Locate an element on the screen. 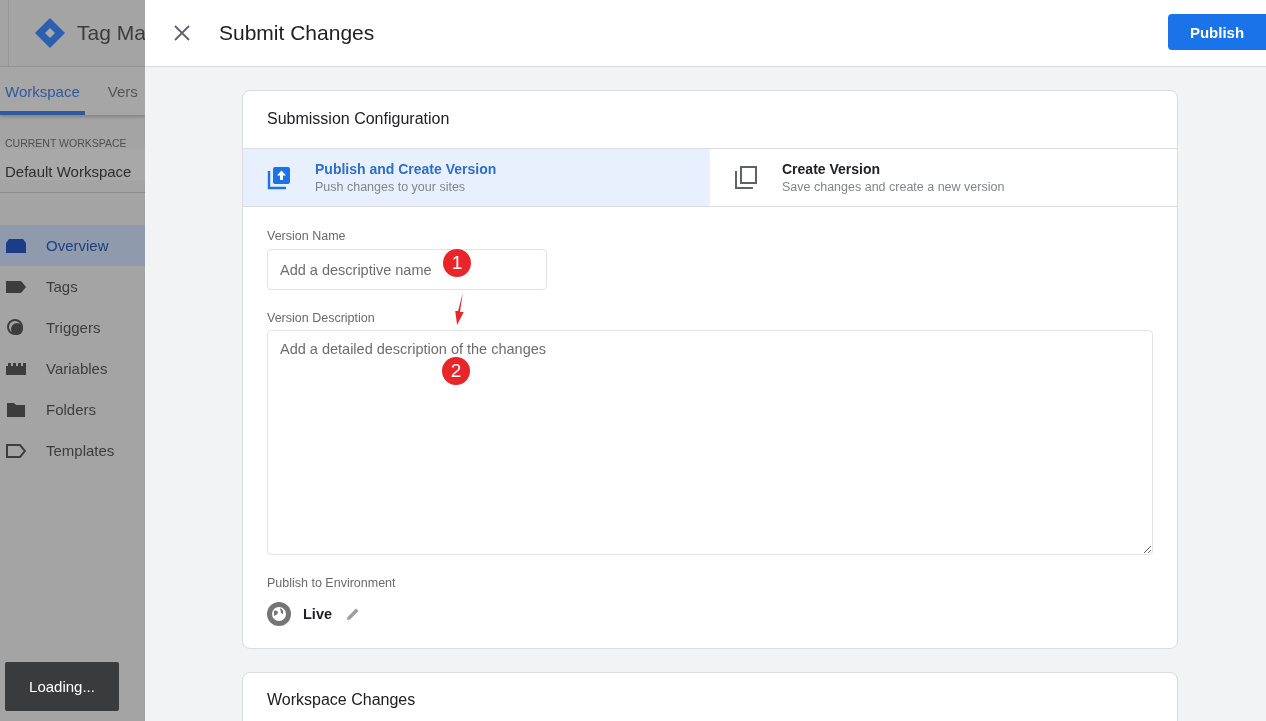 Image resolution: width=1266 pixels, height=721 pixels. folder-icon is located at coordinates (16, 409).